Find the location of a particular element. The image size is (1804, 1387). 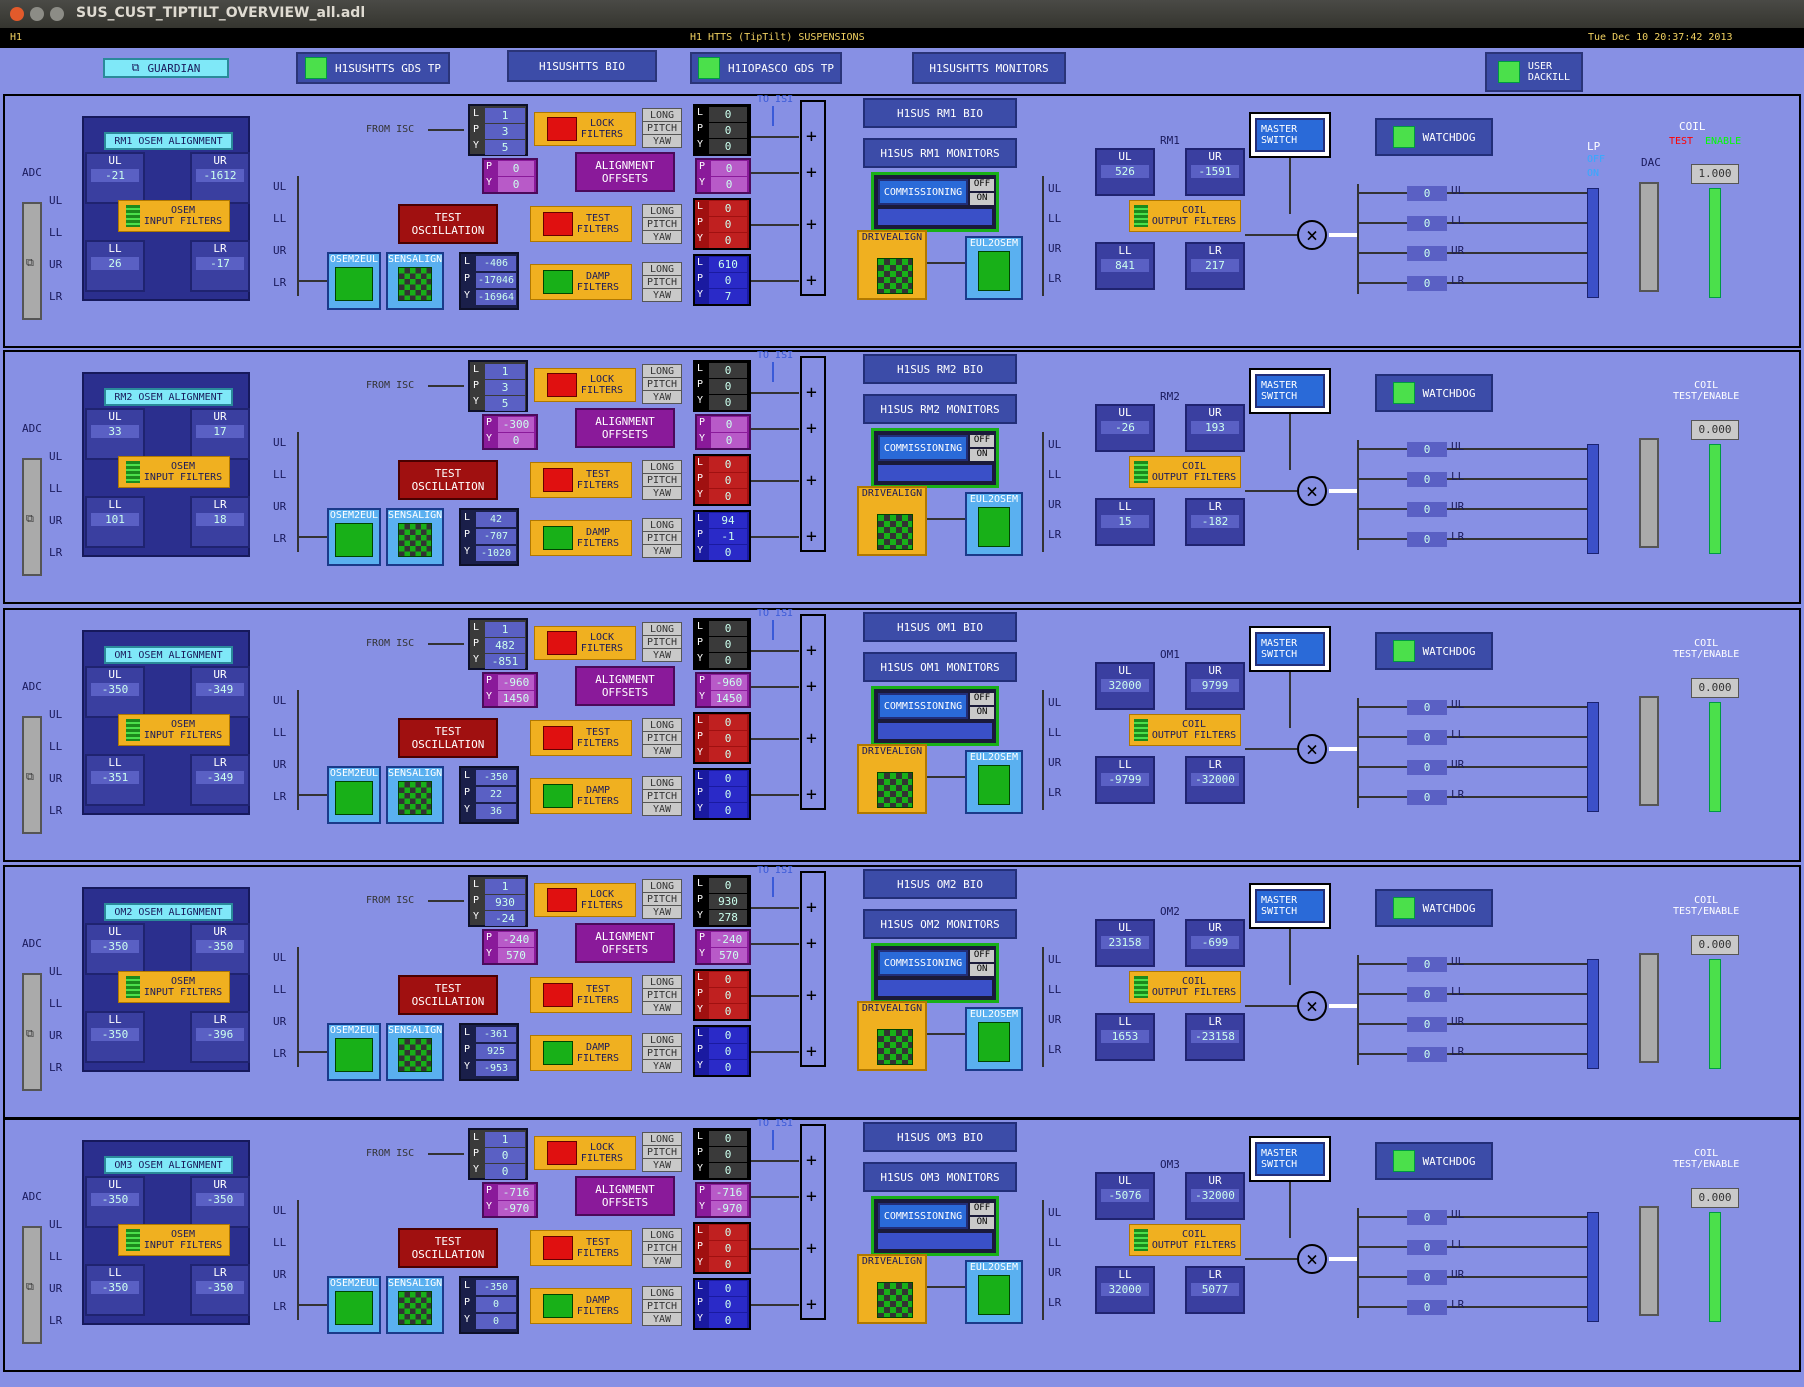

maximize-window-button is located at coordinates (57, 14).